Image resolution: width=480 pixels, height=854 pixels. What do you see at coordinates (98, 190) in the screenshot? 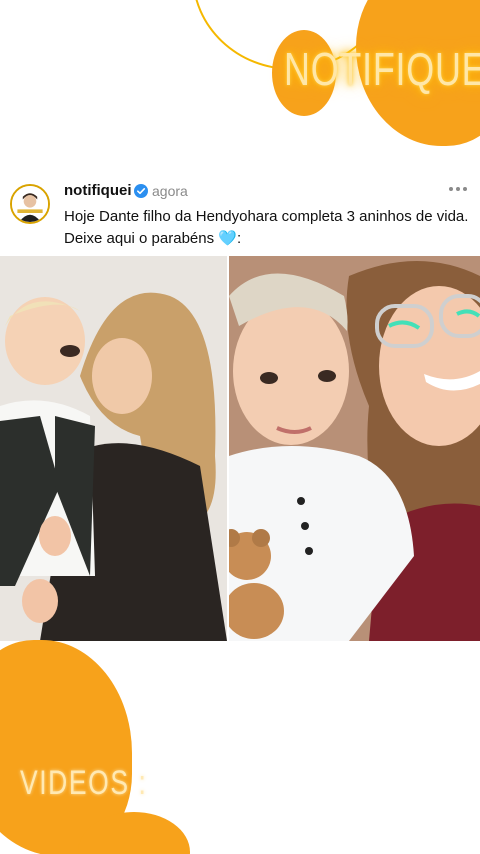
I see `username: notifiquei` at bounding box center [98, 190].